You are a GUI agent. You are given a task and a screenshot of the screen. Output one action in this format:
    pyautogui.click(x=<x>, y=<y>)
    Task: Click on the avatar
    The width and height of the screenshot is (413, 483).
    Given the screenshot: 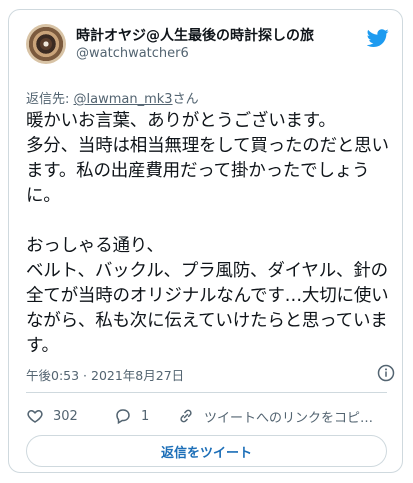 What is the action you would take?
    pyautogui.click(x=46, y=44)
    